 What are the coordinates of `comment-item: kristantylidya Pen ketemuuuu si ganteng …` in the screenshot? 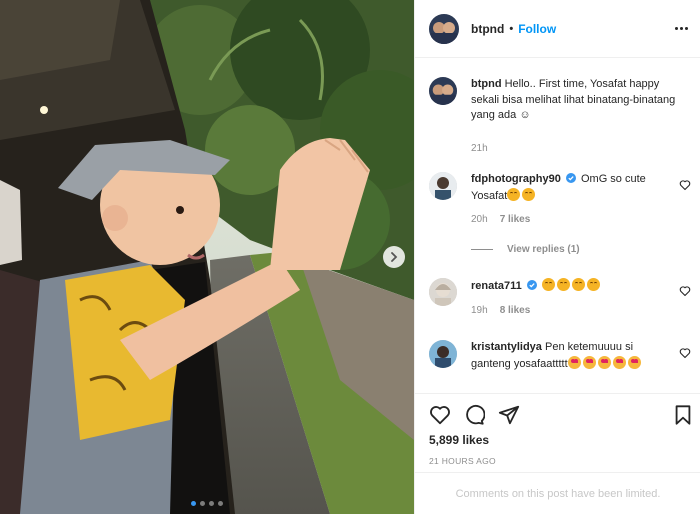 It's located at (560, 356).